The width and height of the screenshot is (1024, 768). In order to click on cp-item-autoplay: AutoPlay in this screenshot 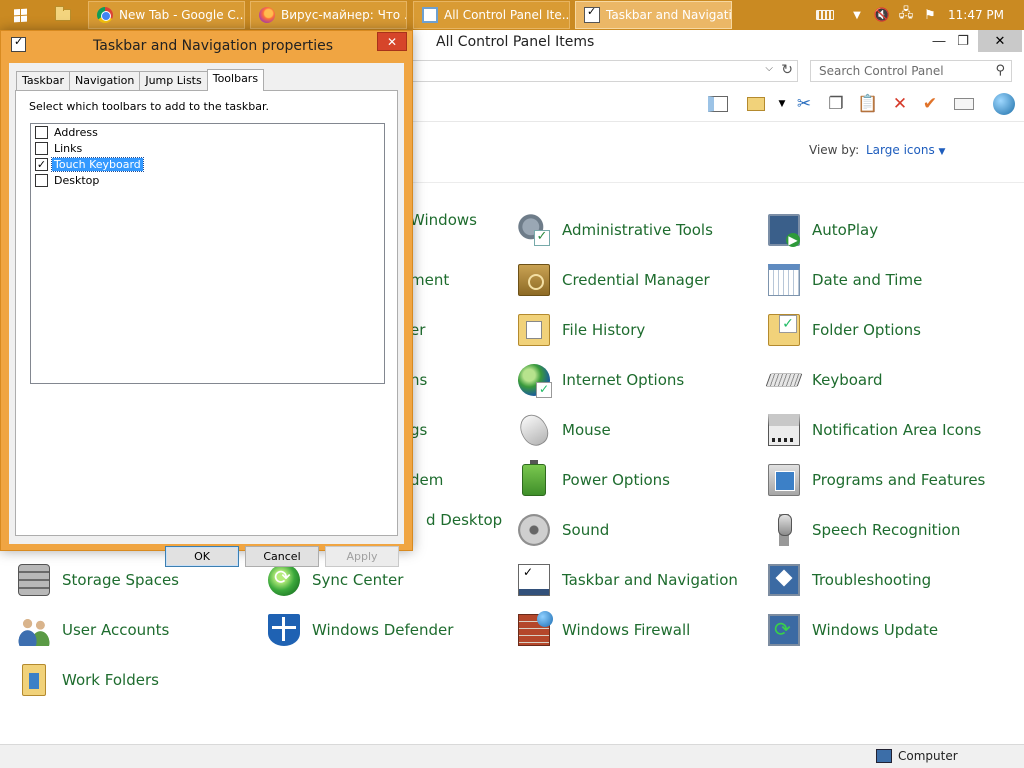, I will do `click(823, 230)`.